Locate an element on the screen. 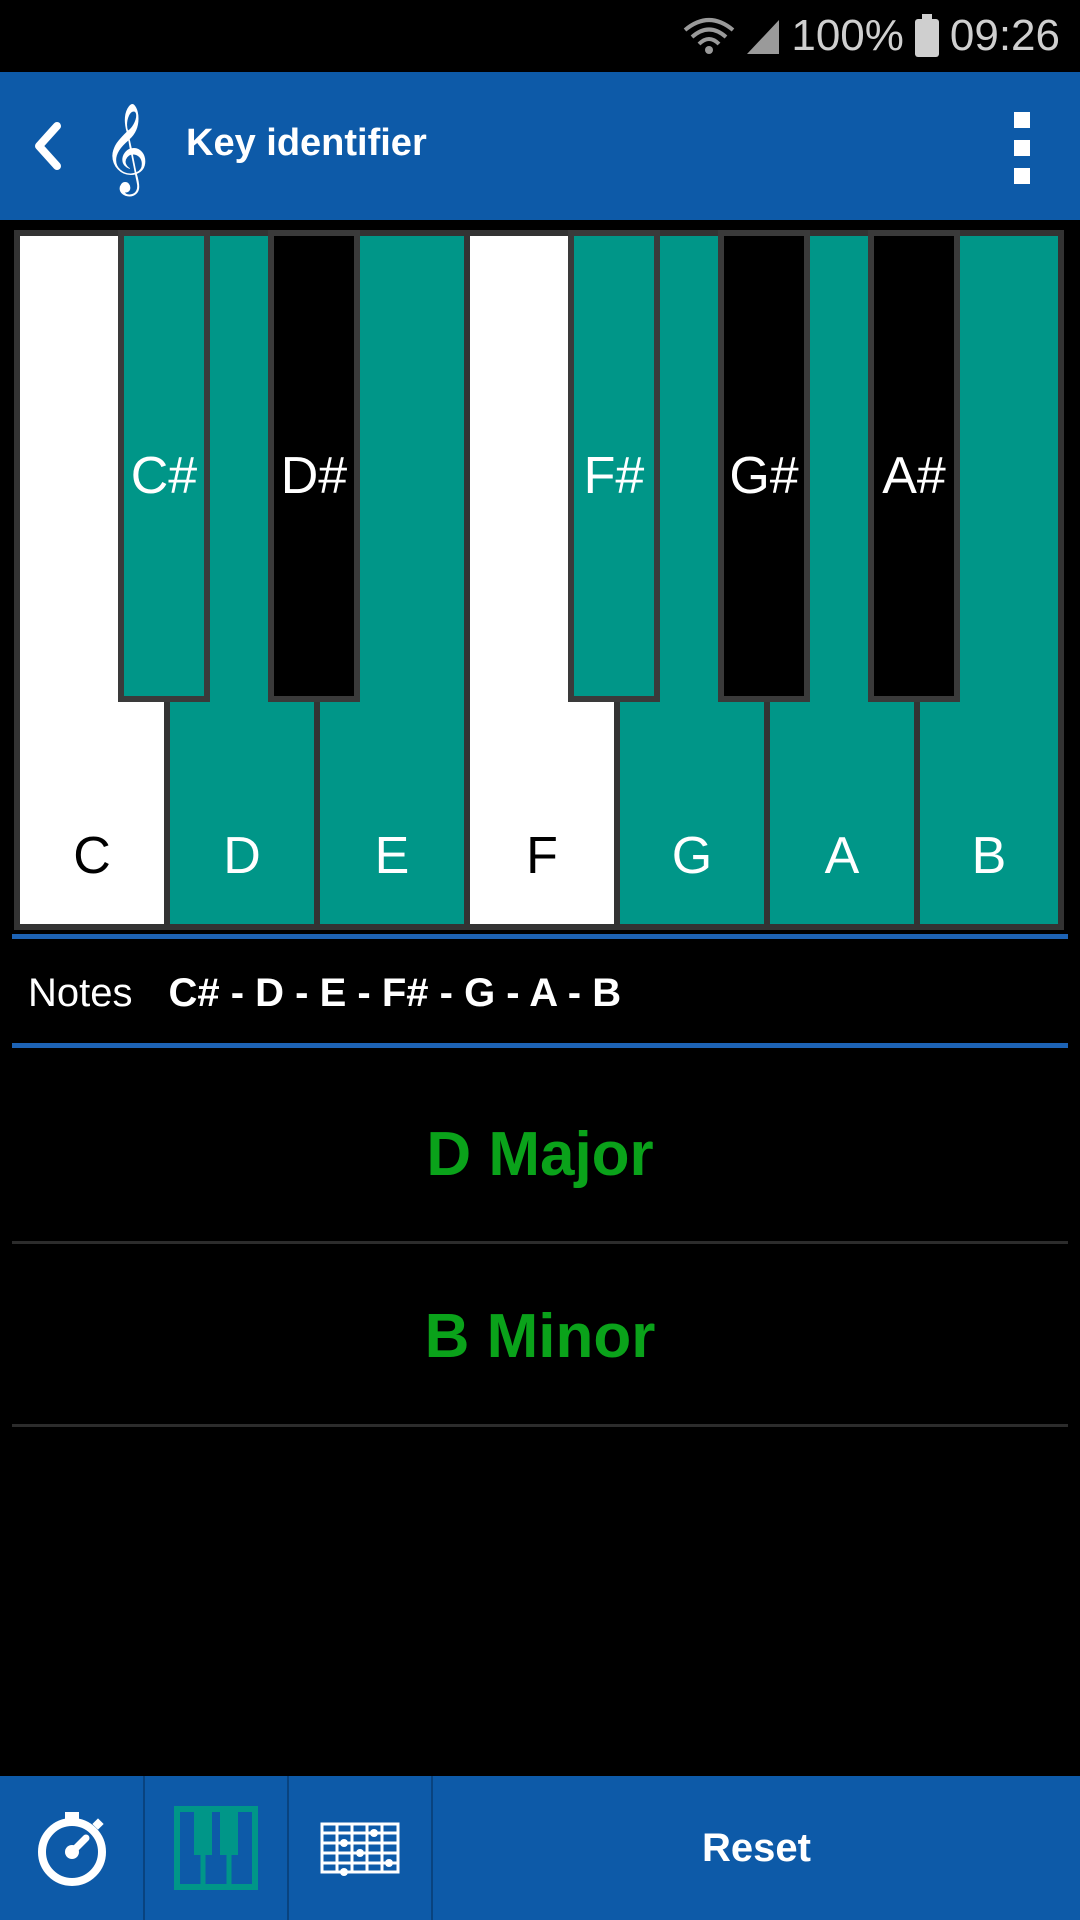  key-label: B is located at coordinates (989, 856).